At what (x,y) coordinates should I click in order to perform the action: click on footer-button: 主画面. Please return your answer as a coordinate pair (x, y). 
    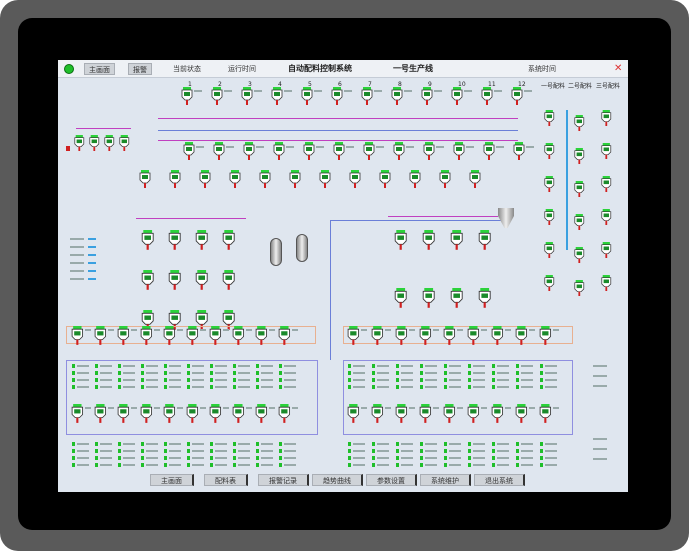
    Looking at the image, I should click on (172, 480).